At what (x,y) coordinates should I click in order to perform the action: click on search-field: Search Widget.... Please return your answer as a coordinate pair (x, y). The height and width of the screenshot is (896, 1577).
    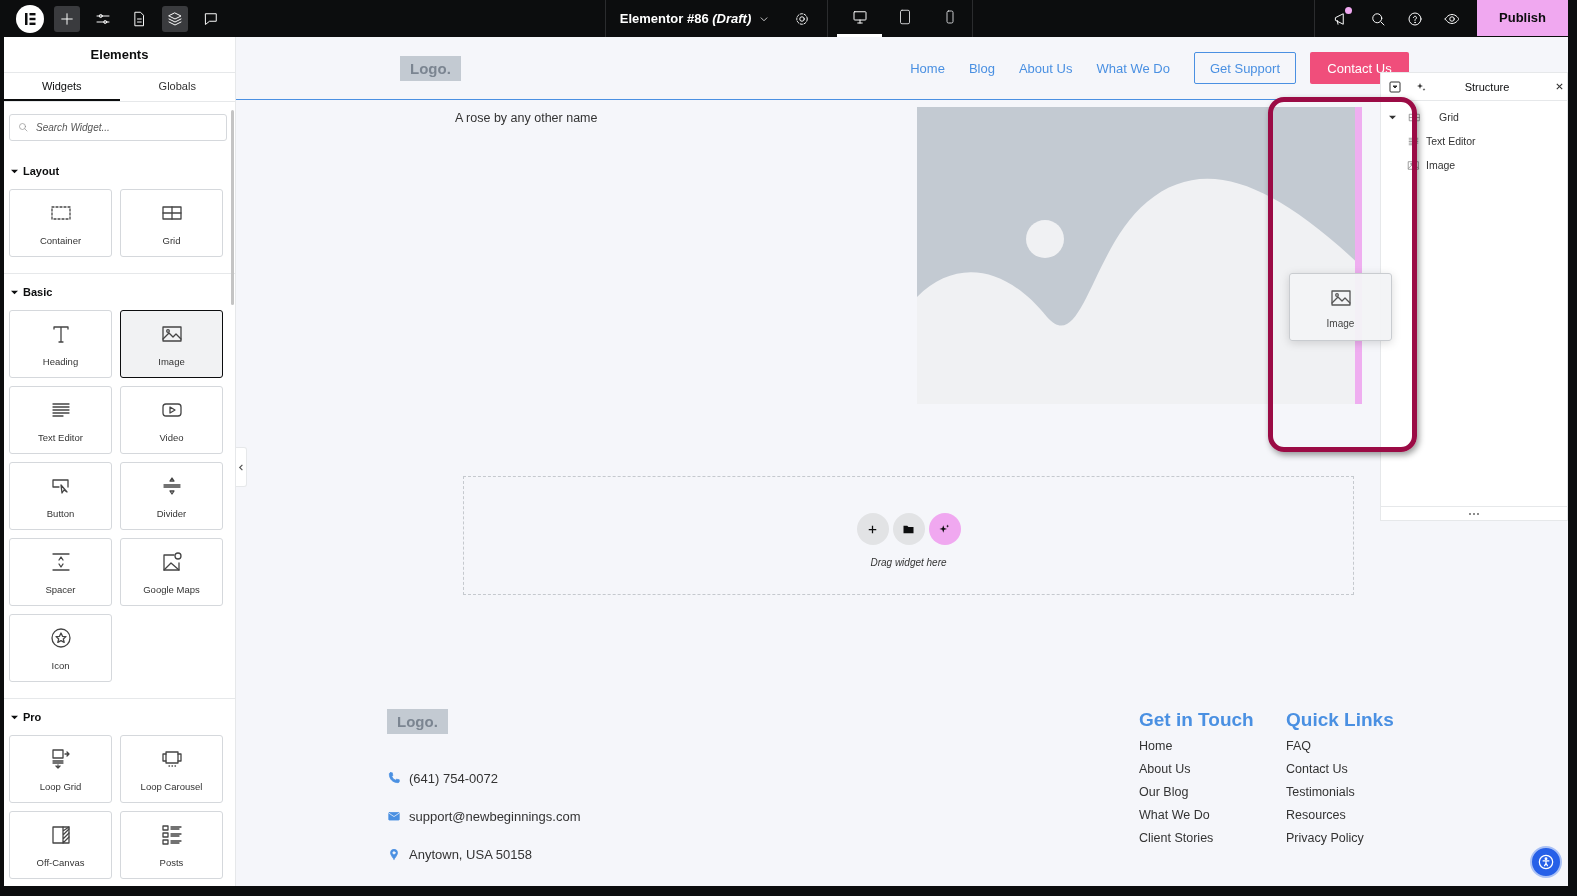
    Looking at the image, I should click on (118, 127).